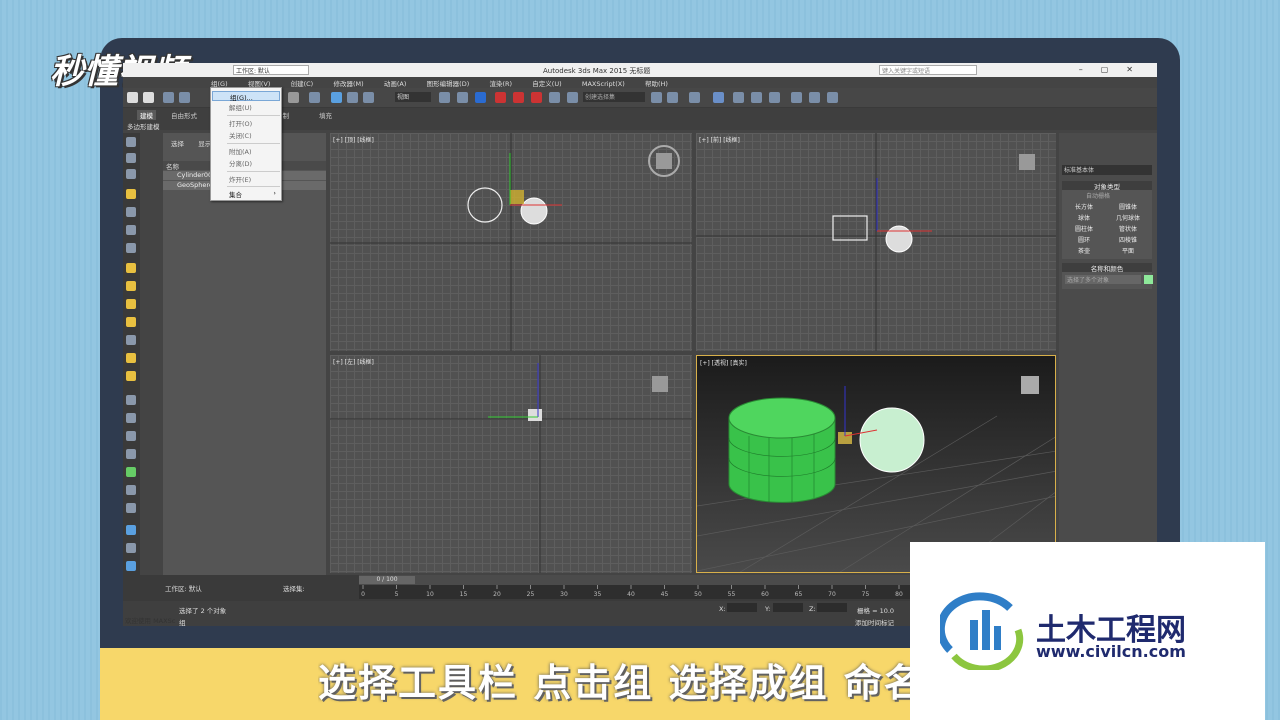 The height and width of the screenshot is (720, 1280). I want to click on object-name-input: 选择了多个对象, so click(1103, 279).